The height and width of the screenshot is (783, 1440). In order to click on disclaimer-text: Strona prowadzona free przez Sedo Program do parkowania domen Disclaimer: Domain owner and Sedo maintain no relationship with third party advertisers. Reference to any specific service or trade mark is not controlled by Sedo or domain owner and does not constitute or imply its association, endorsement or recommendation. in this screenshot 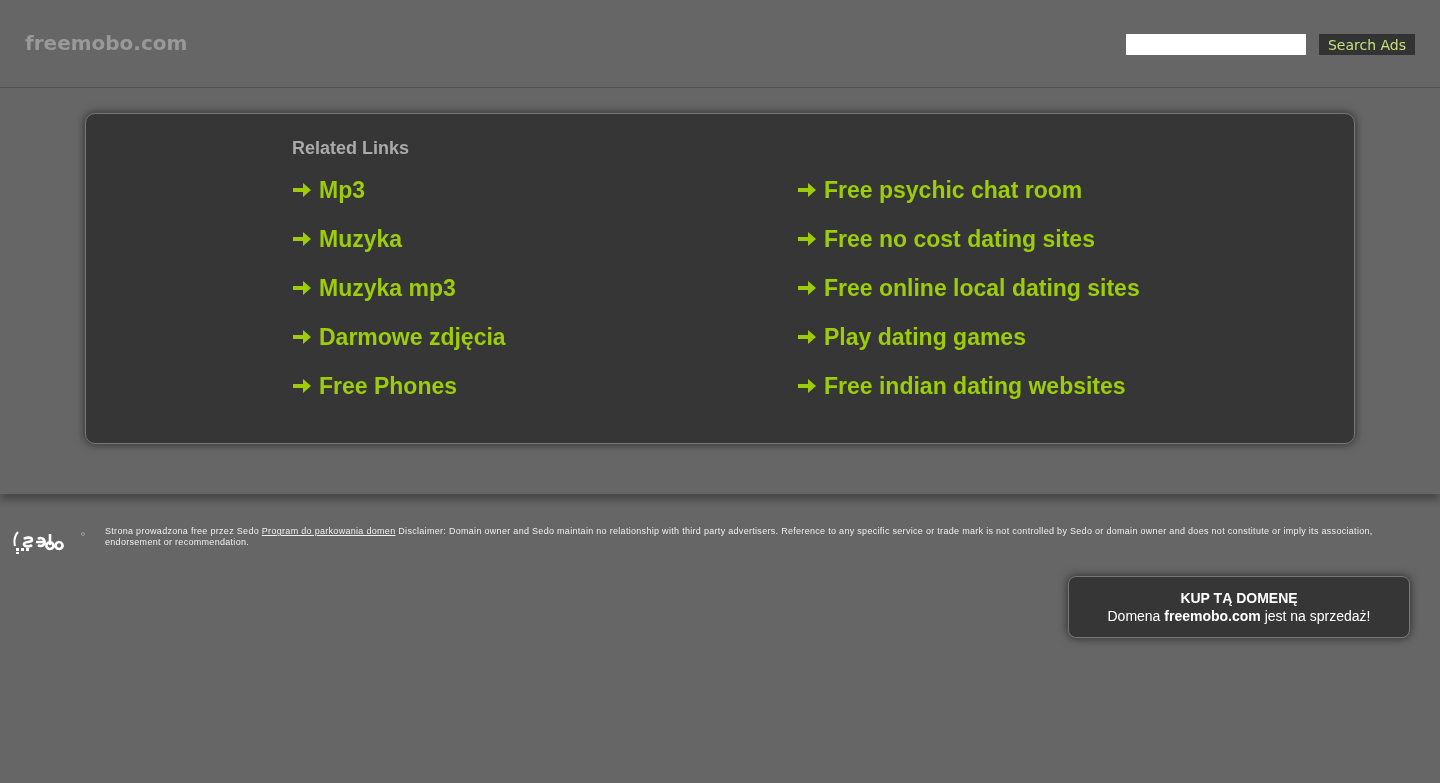, I will do `click(739, 537)`.